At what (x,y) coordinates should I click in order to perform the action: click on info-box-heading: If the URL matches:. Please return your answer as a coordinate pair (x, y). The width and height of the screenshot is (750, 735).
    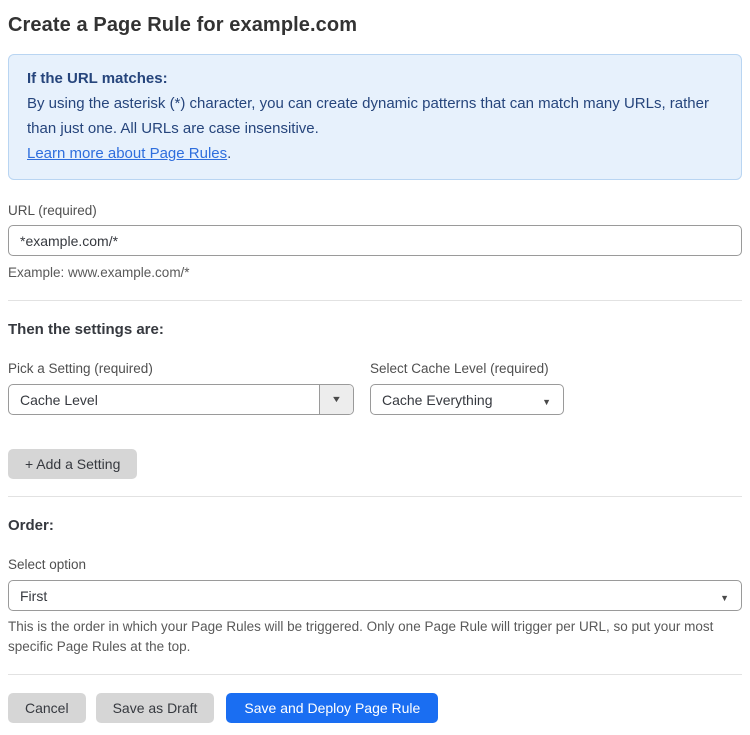
    Looking at the image, I should click on (97, 78).